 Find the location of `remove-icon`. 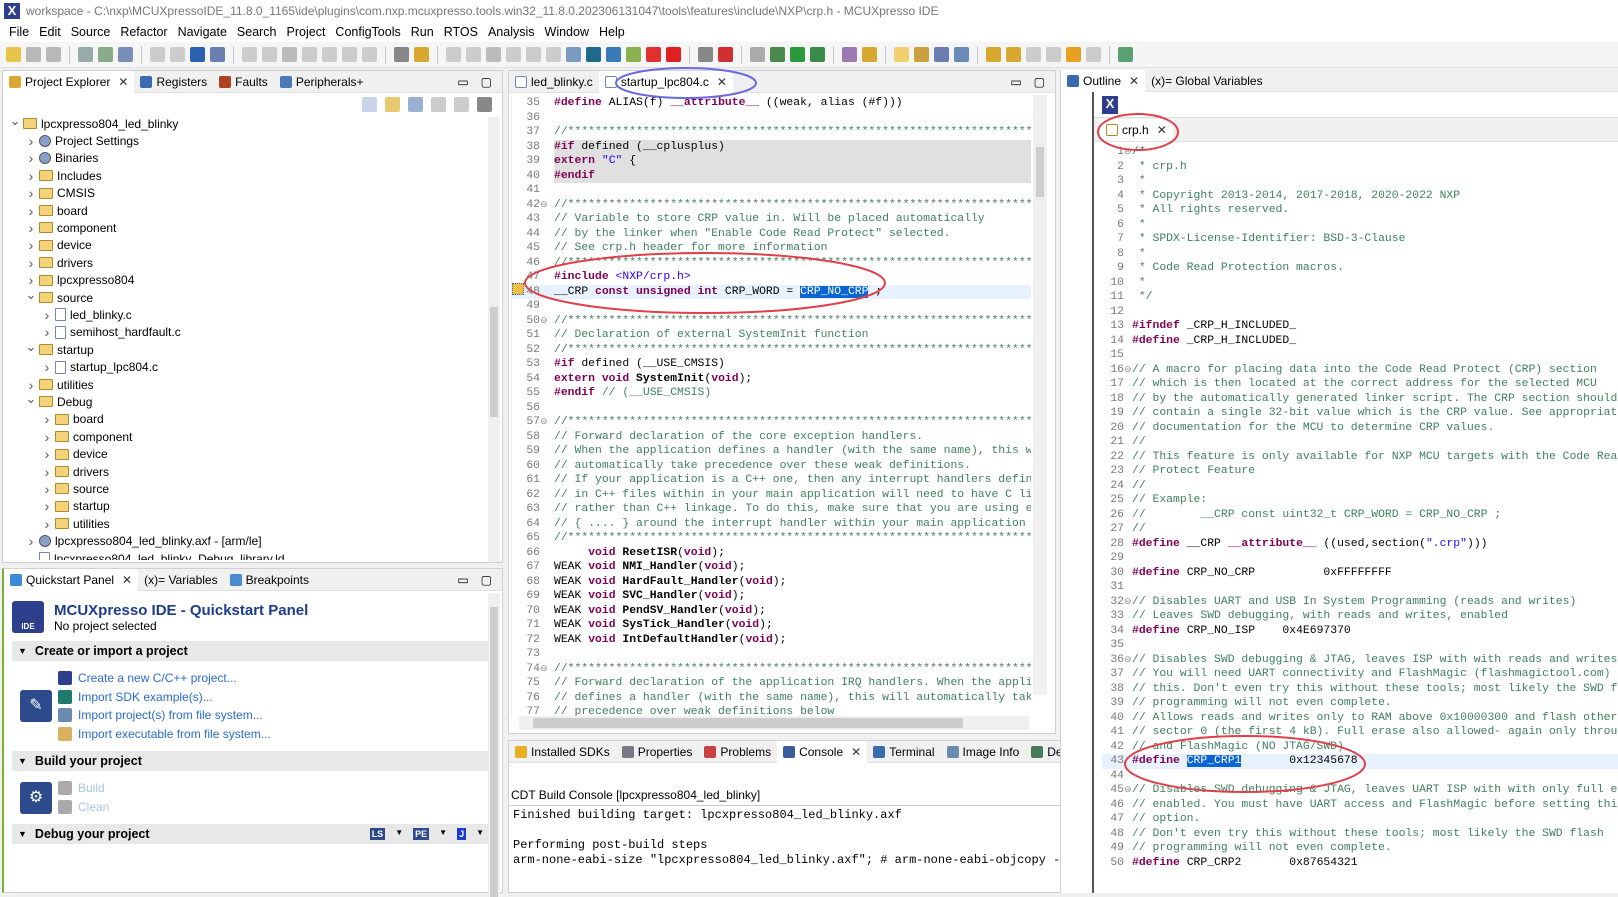

remove-icon is located at coordinates (725, 54).